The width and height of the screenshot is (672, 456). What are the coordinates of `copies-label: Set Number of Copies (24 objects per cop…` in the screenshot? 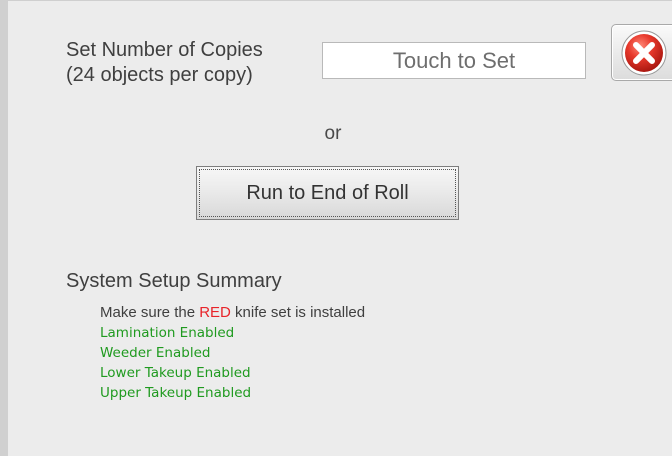 It's located at (164, 63).